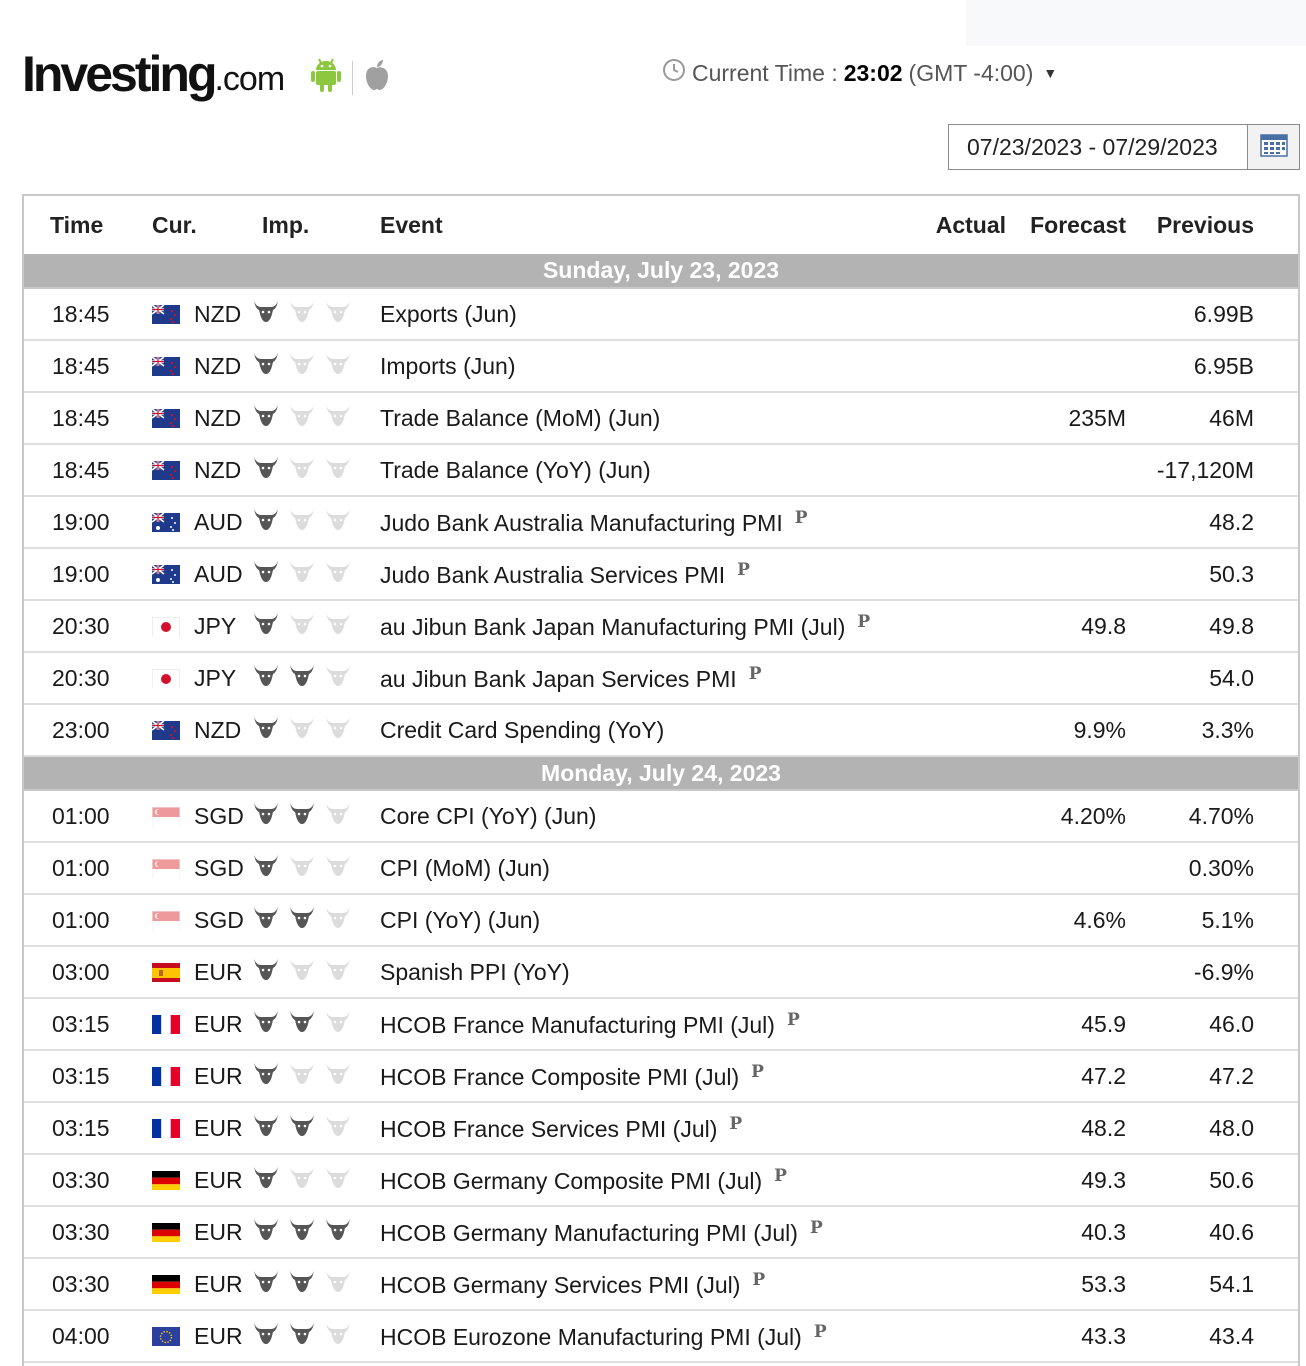 The height and width of the screenshot is (1366, 1306). I want to click on event-name-cell: Spanish PPI (YoY), so click(641, 972).